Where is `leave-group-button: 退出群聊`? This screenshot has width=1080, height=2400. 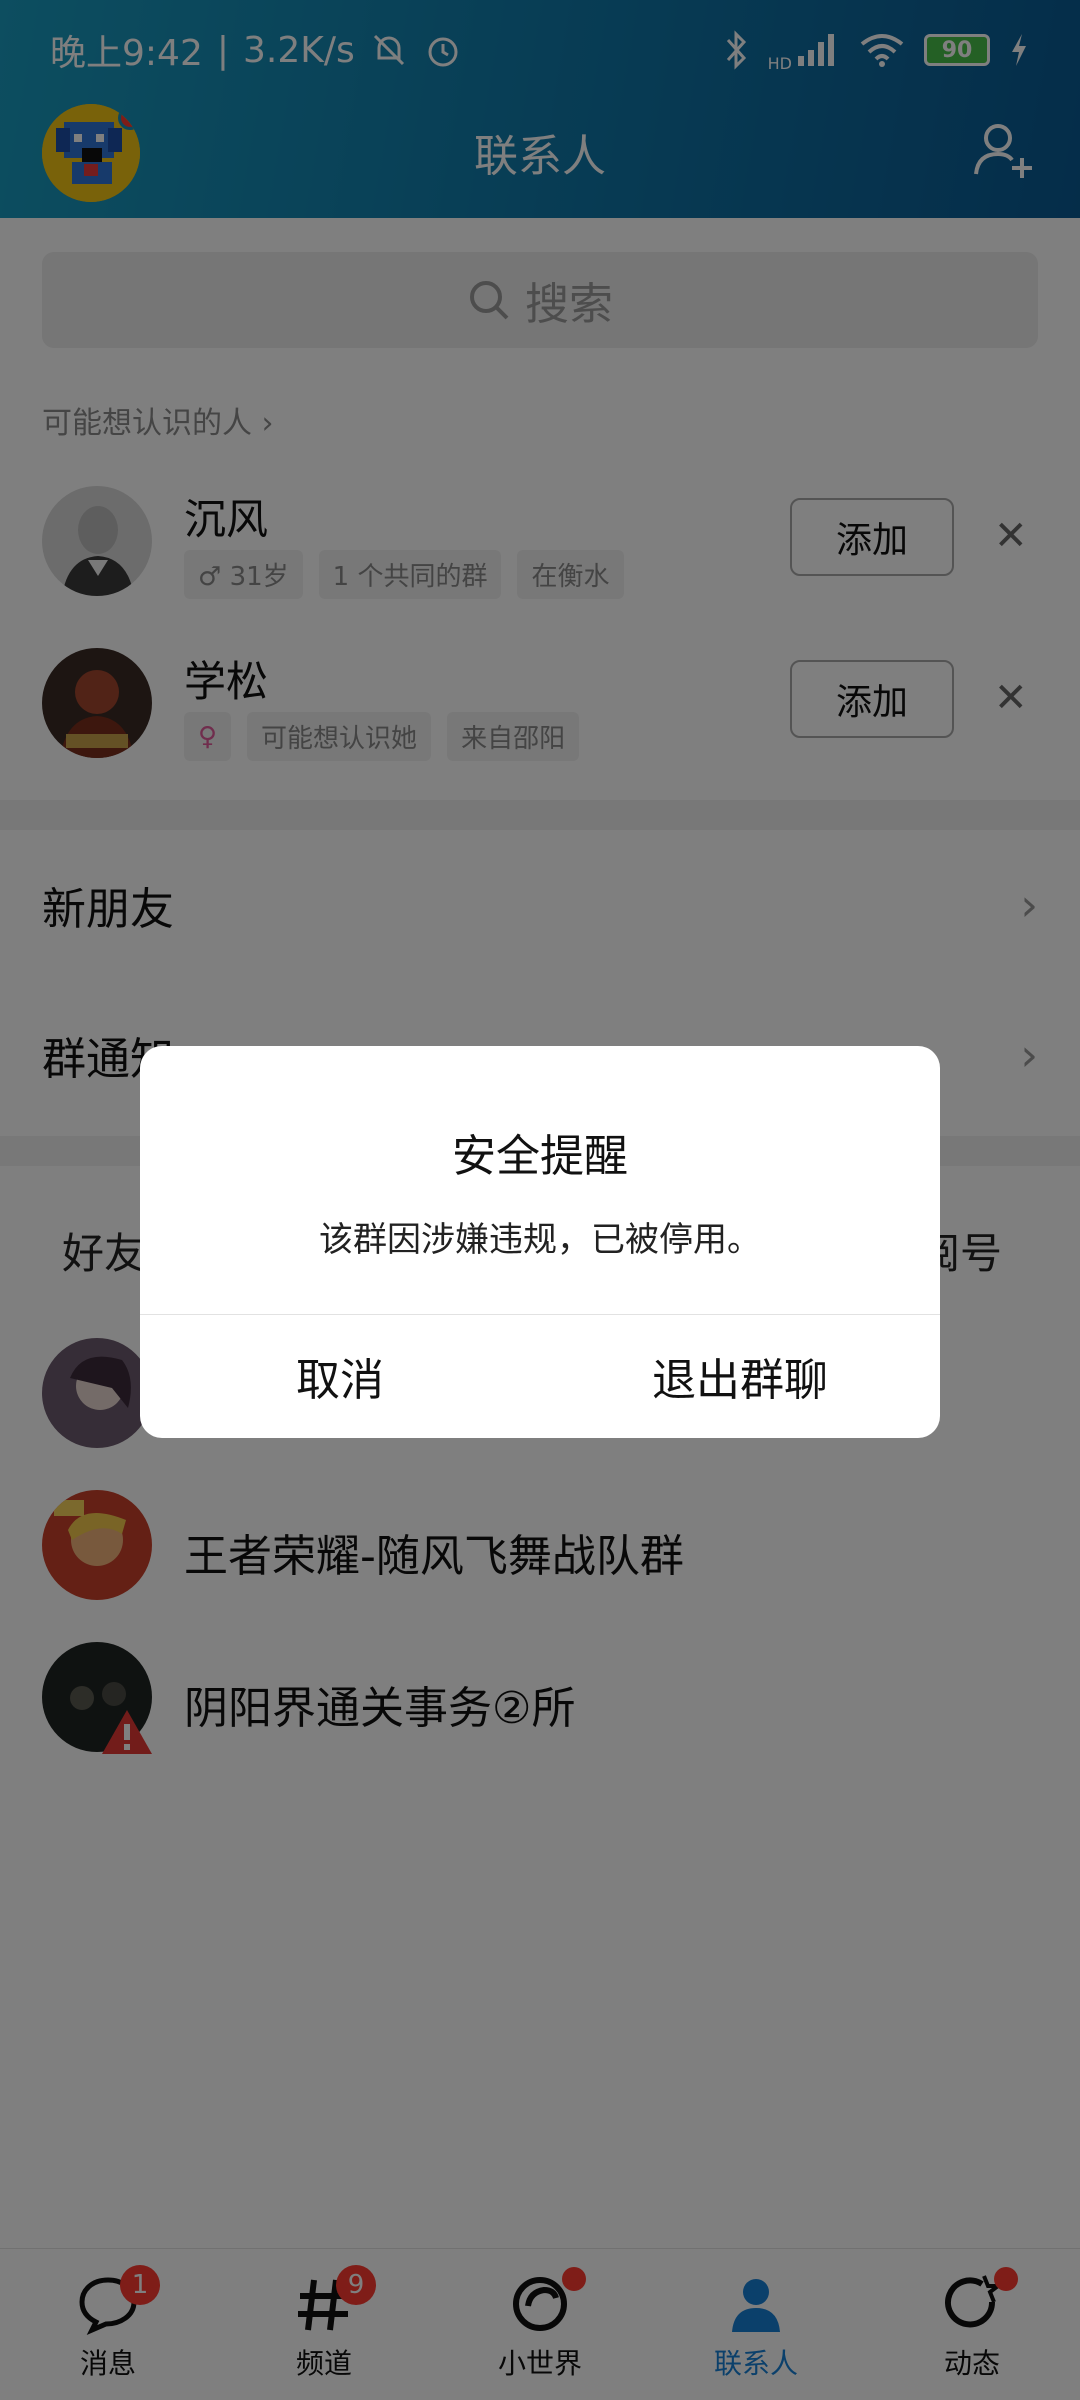
leave-group-button: 退出群聊 is located at coordinates (740, 1376).